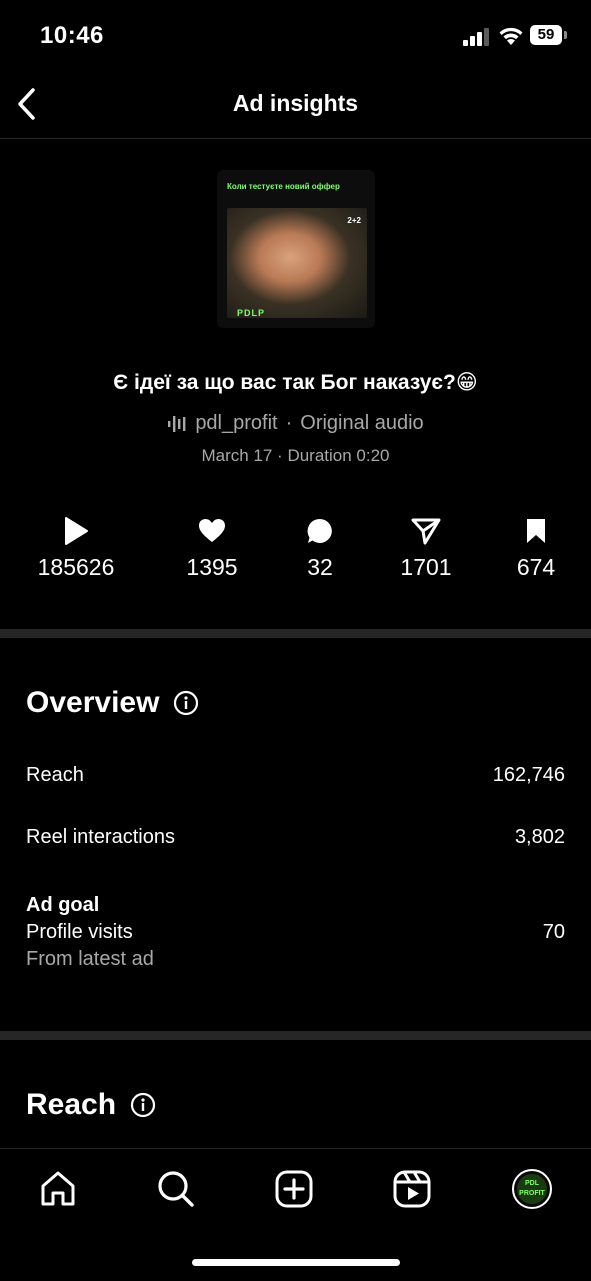 This screenshot has height=1281, width=591. What do you see at coordinates (426, 548) in the screenshot?
I see `stat-shares: 1701` at bounding box center [426, 548].